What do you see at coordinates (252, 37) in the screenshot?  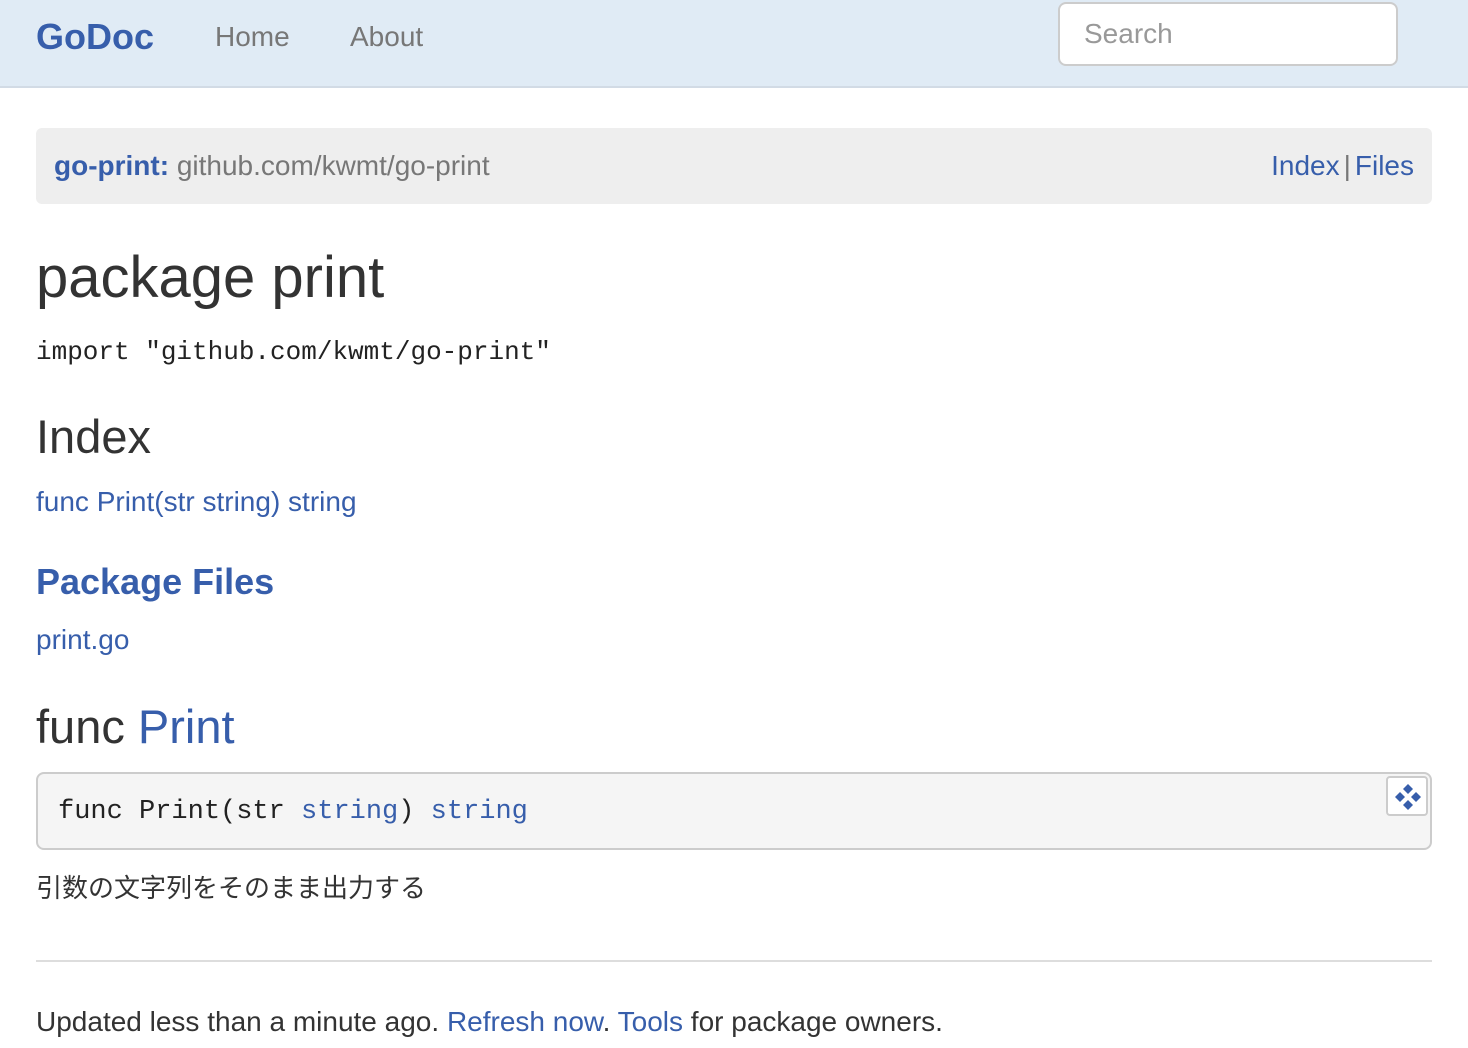 I see `nav-home-link: Home` at bounding box center [252, 37].